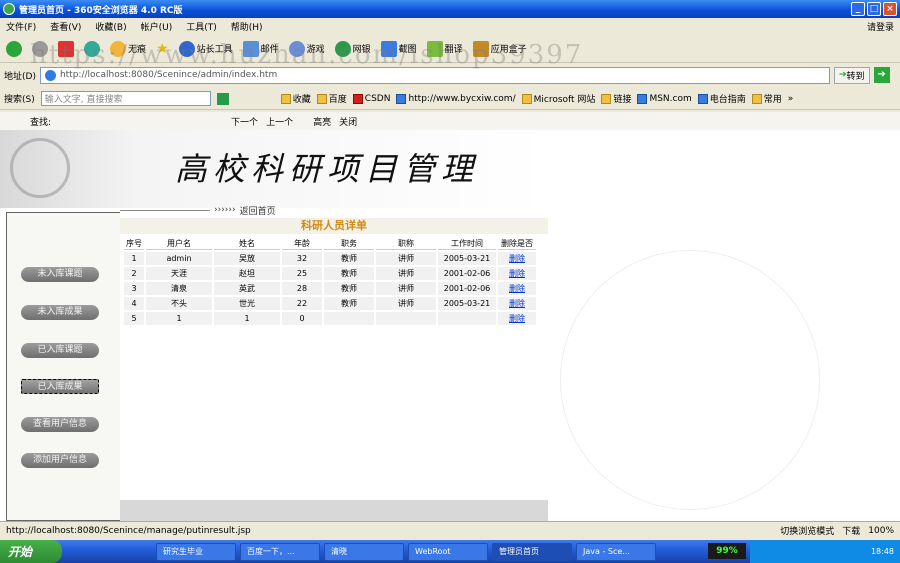  I want to click on col-header: 职务, so click(349, 244).